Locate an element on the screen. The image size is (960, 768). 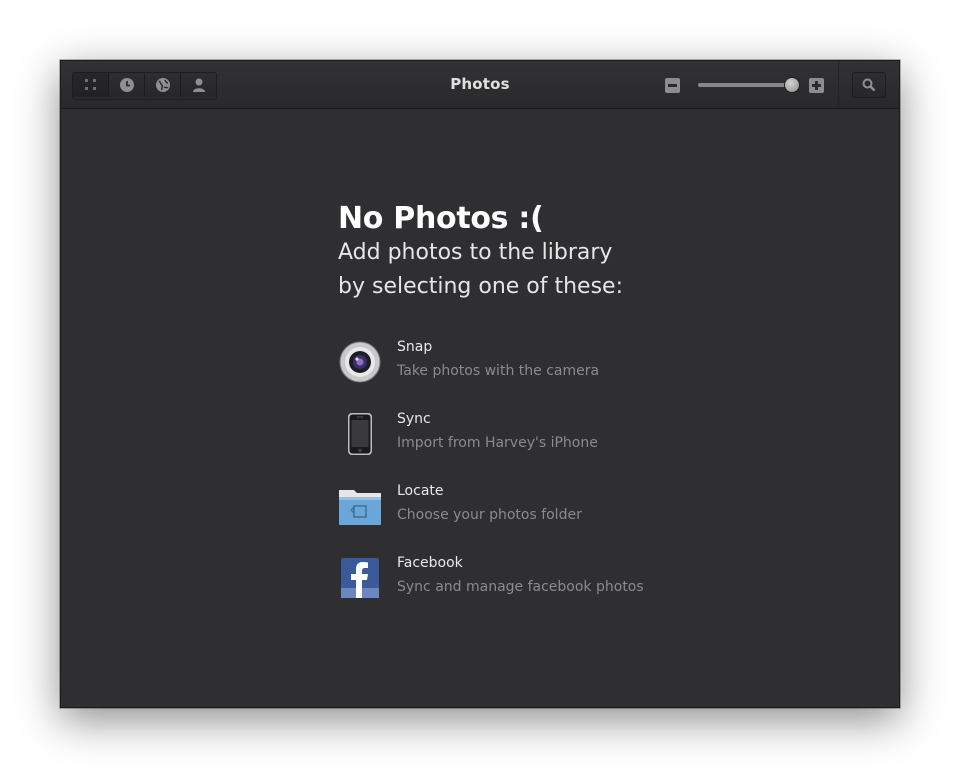
option-title: Facebook is located at coordinates (430, 563).